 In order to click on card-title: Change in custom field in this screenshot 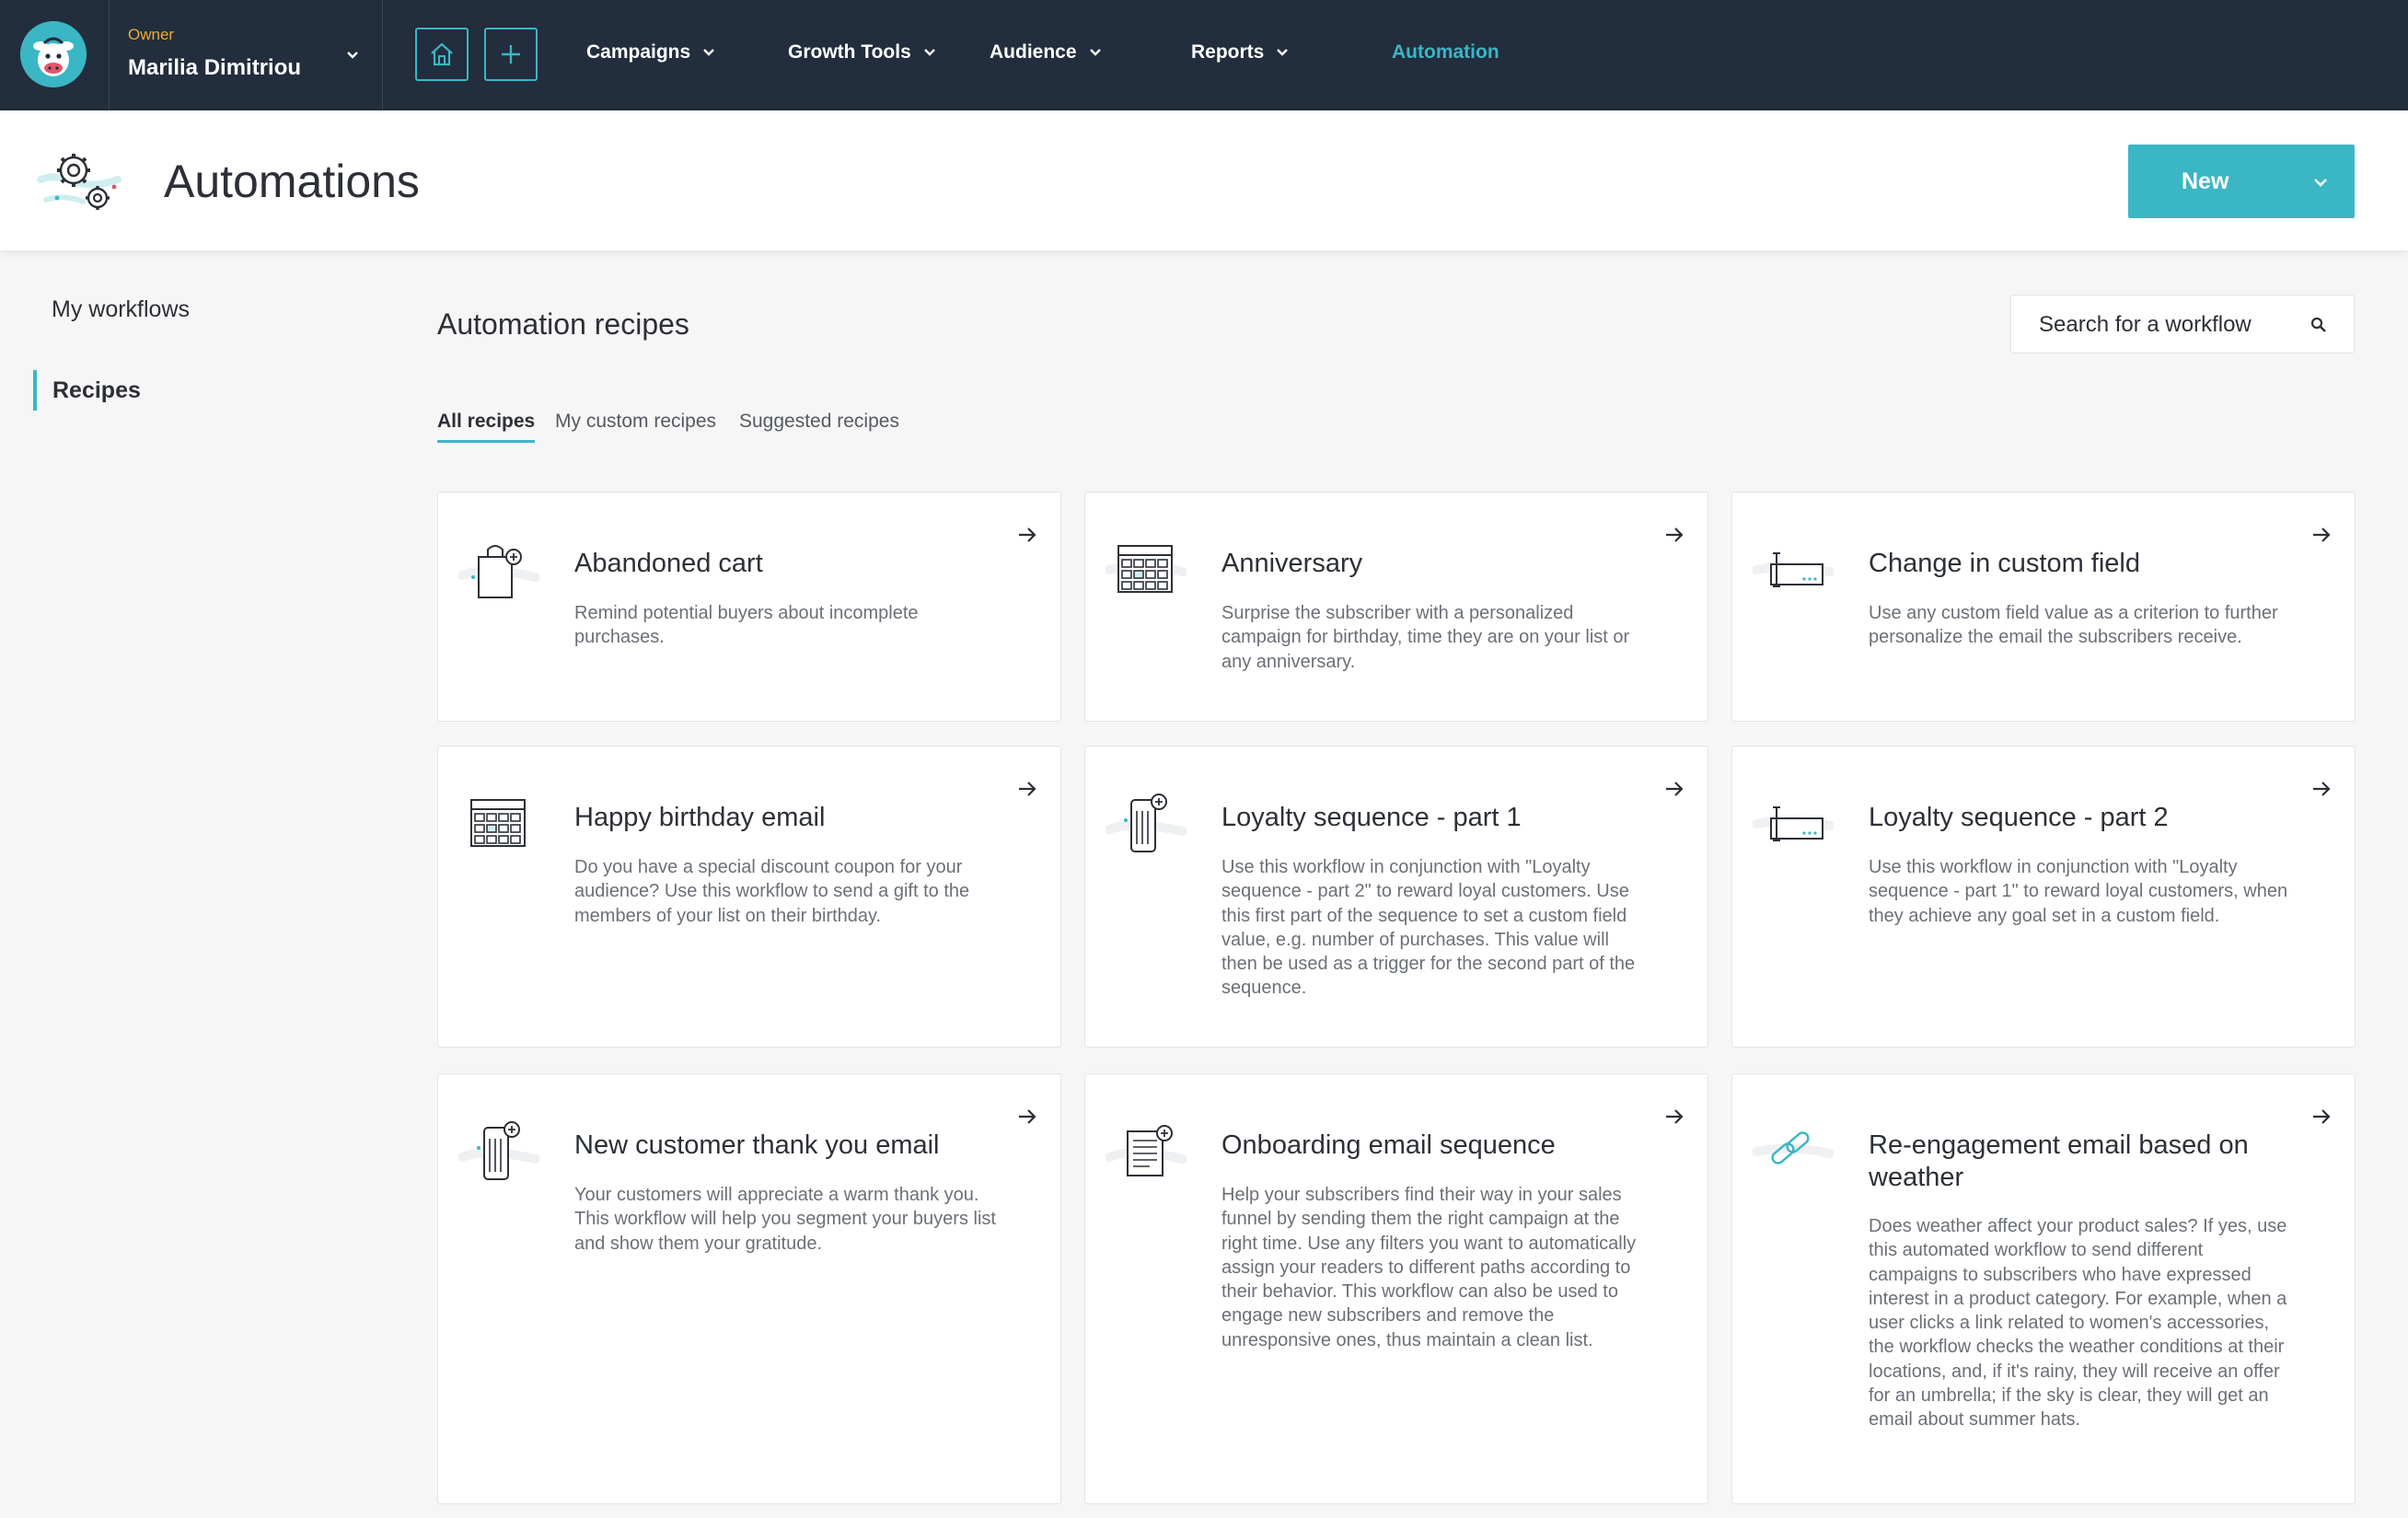, I will do `click(2004, 563)`.